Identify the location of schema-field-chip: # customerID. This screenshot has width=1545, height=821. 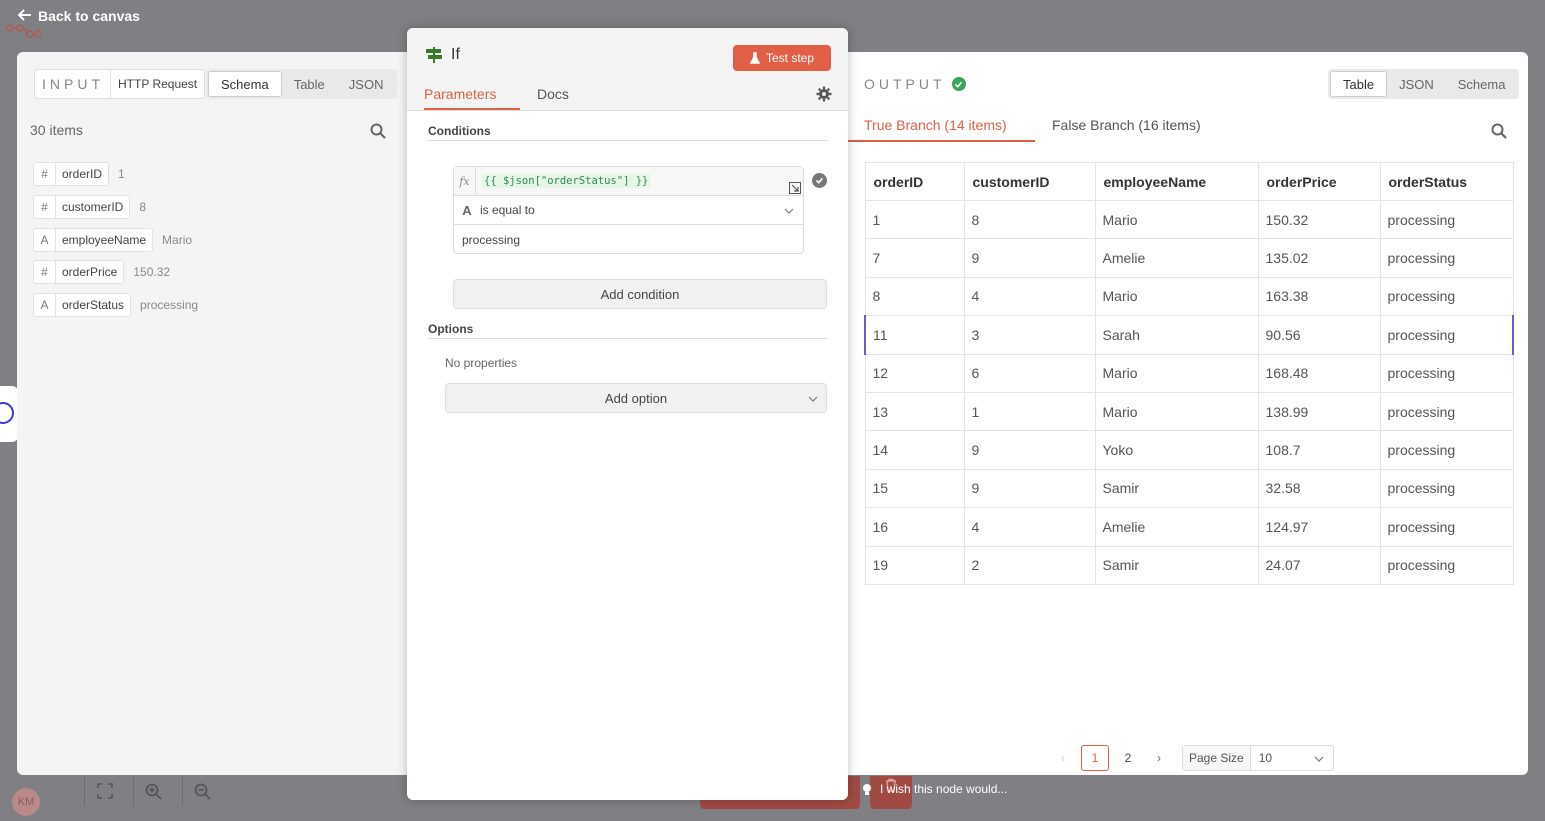
(82, 207).